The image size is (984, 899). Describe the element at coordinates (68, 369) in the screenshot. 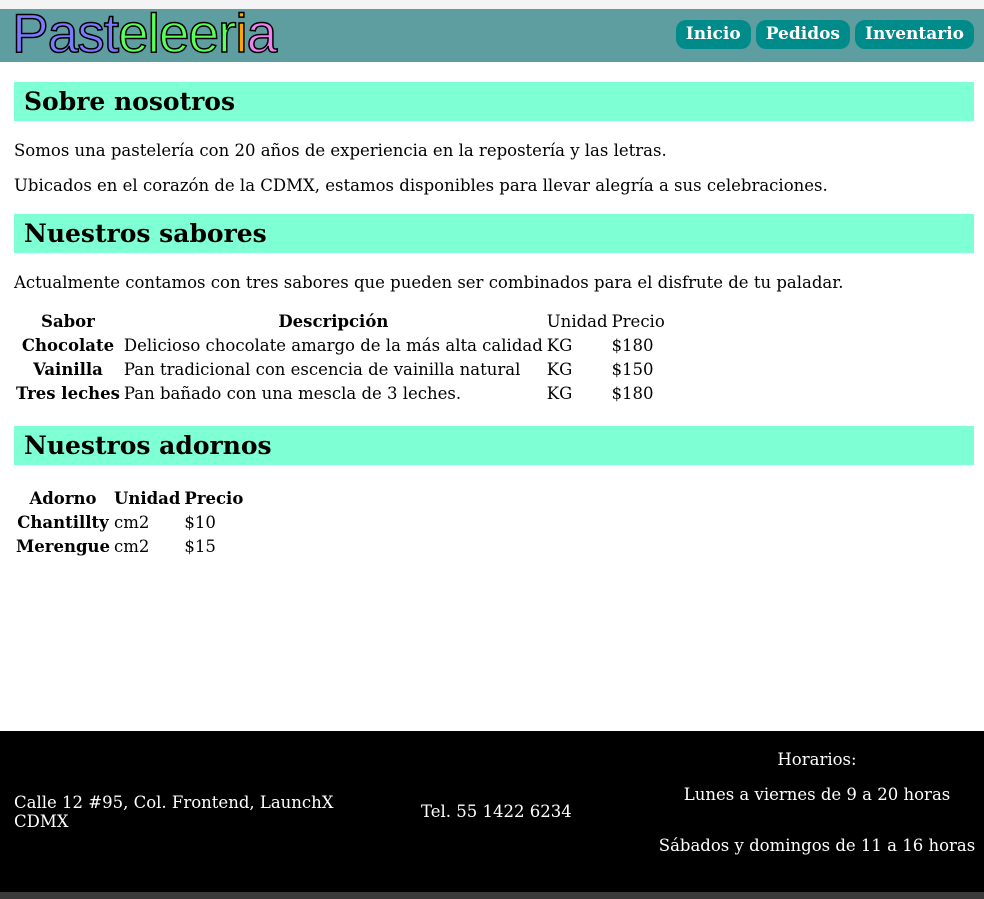

I see `flavor-name: Vainilla` at that location.